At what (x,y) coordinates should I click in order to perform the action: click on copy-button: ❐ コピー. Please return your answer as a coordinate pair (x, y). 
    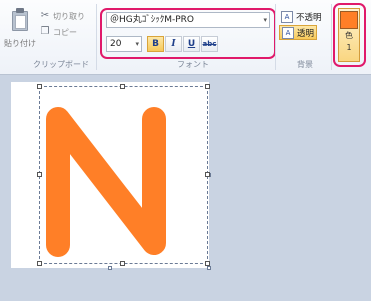
    Looking at the image, I should click on (58, 32).